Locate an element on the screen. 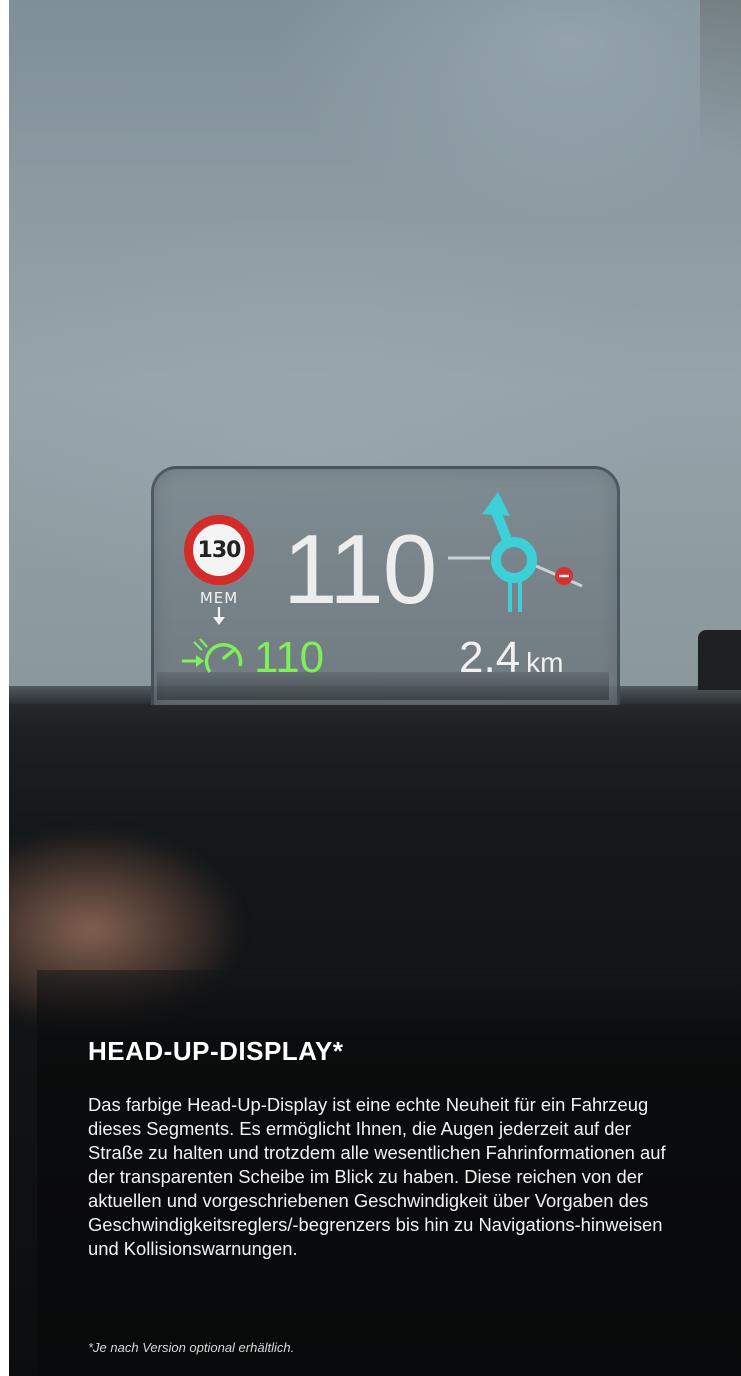 This screenshot has height=1376, width=741. current-speed: 110 is located at coordinates (360, 569).